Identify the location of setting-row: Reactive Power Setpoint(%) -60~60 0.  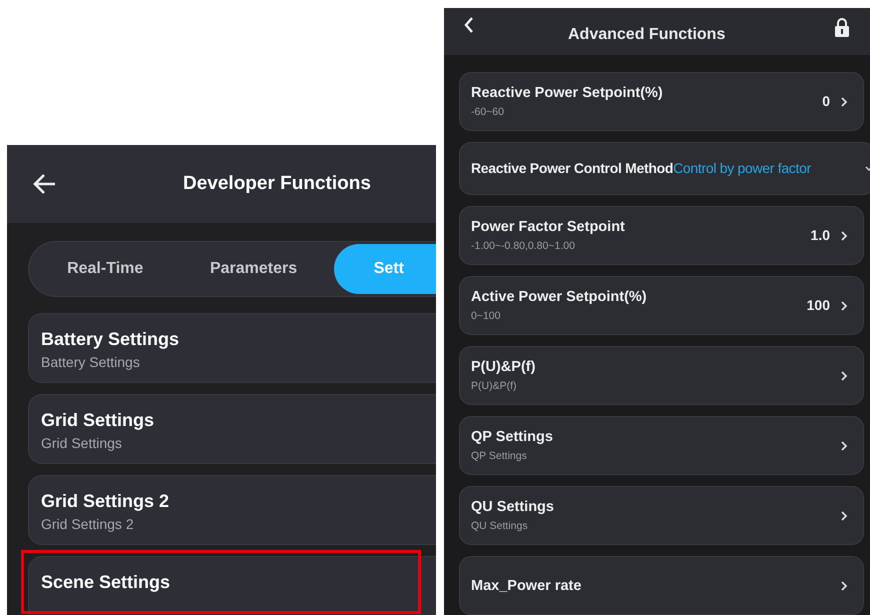
(661, 101).